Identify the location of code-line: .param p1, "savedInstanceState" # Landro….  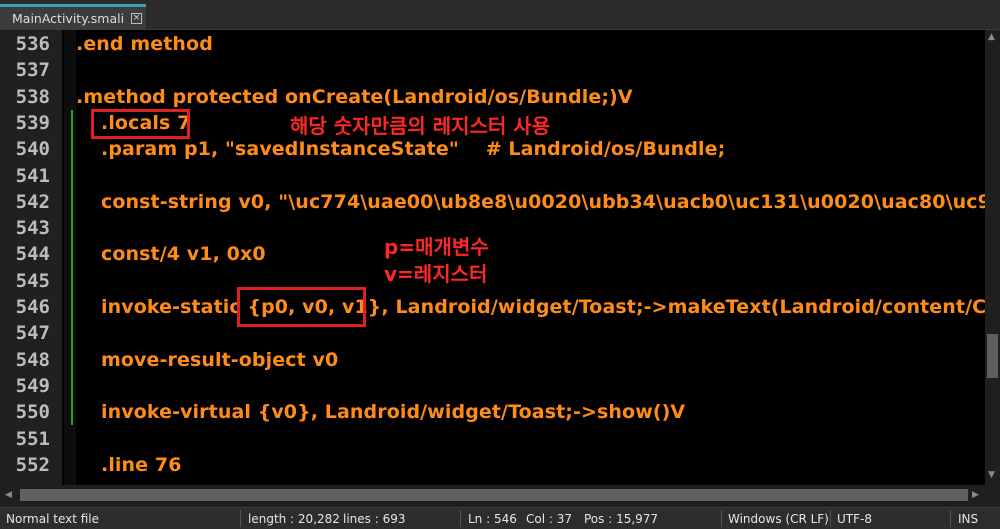
(413, 149).